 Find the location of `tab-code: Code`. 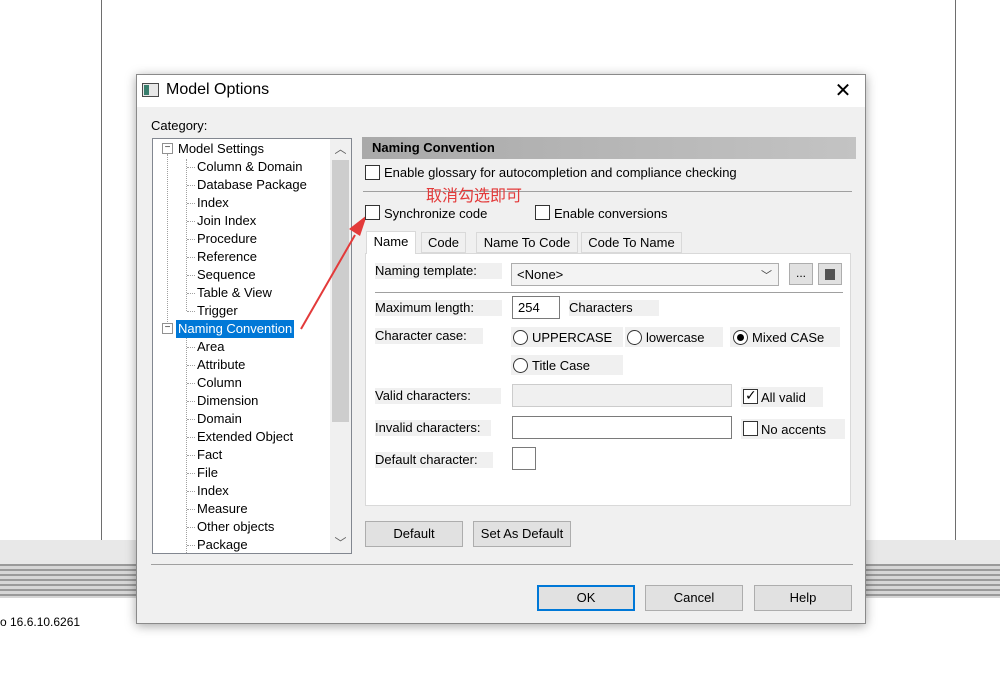

tab-code: Code is located at coordinates (443, 242).